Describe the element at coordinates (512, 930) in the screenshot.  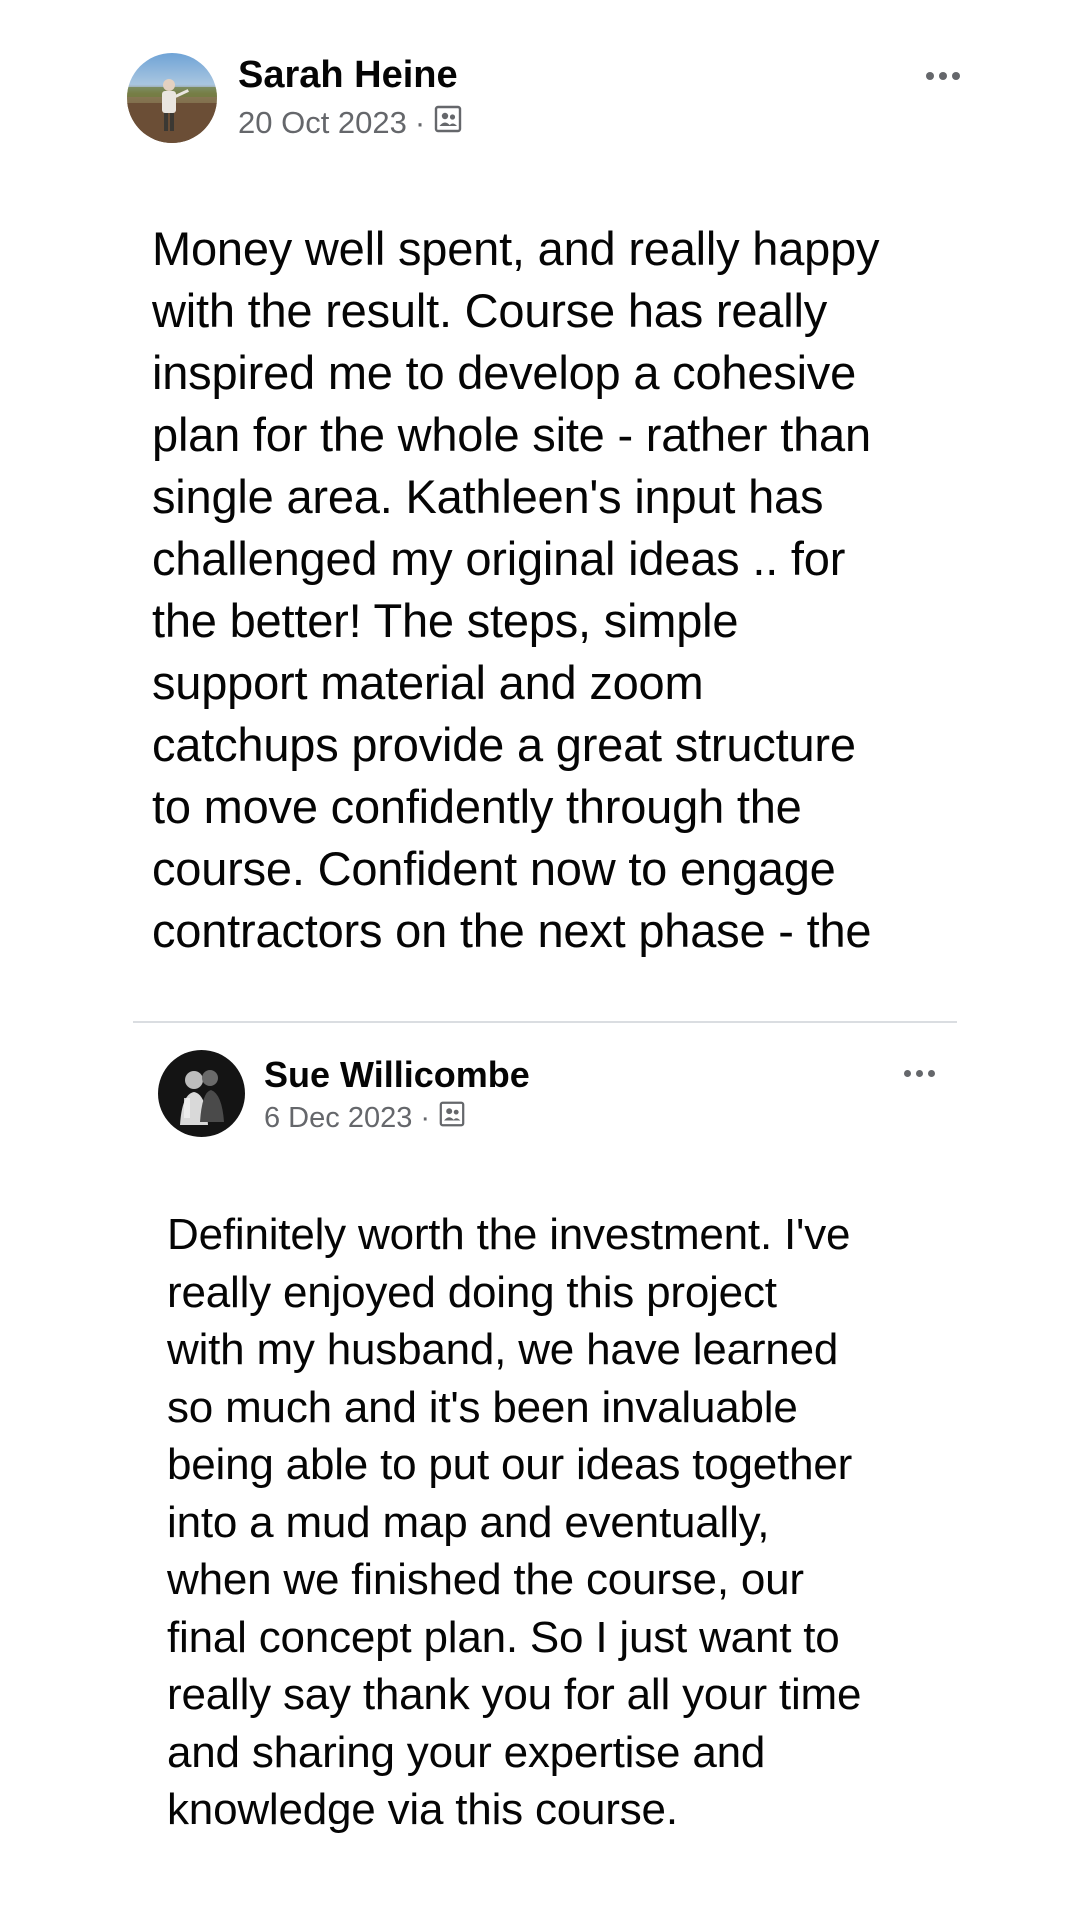
I see `post-text-line: contractors on the next phase - the` at that location.